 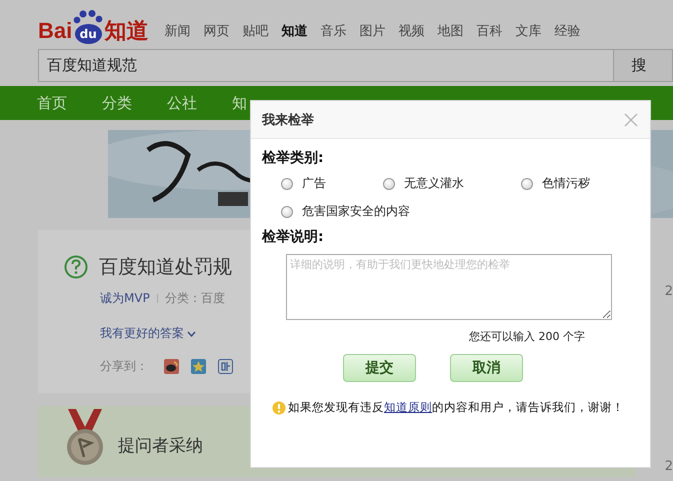 What do you see at coordinates (160, 446) in the screenshot?
I see `accepted-label: 提问者采纳` at bounding box center [160, 446].